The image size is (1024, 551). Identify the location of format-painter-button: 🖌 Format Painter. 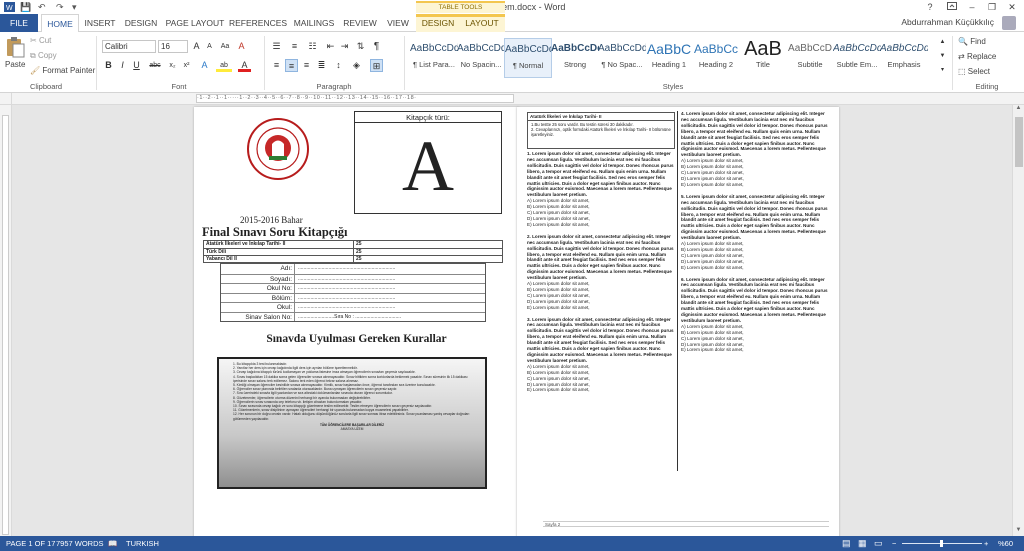
(62, 70).